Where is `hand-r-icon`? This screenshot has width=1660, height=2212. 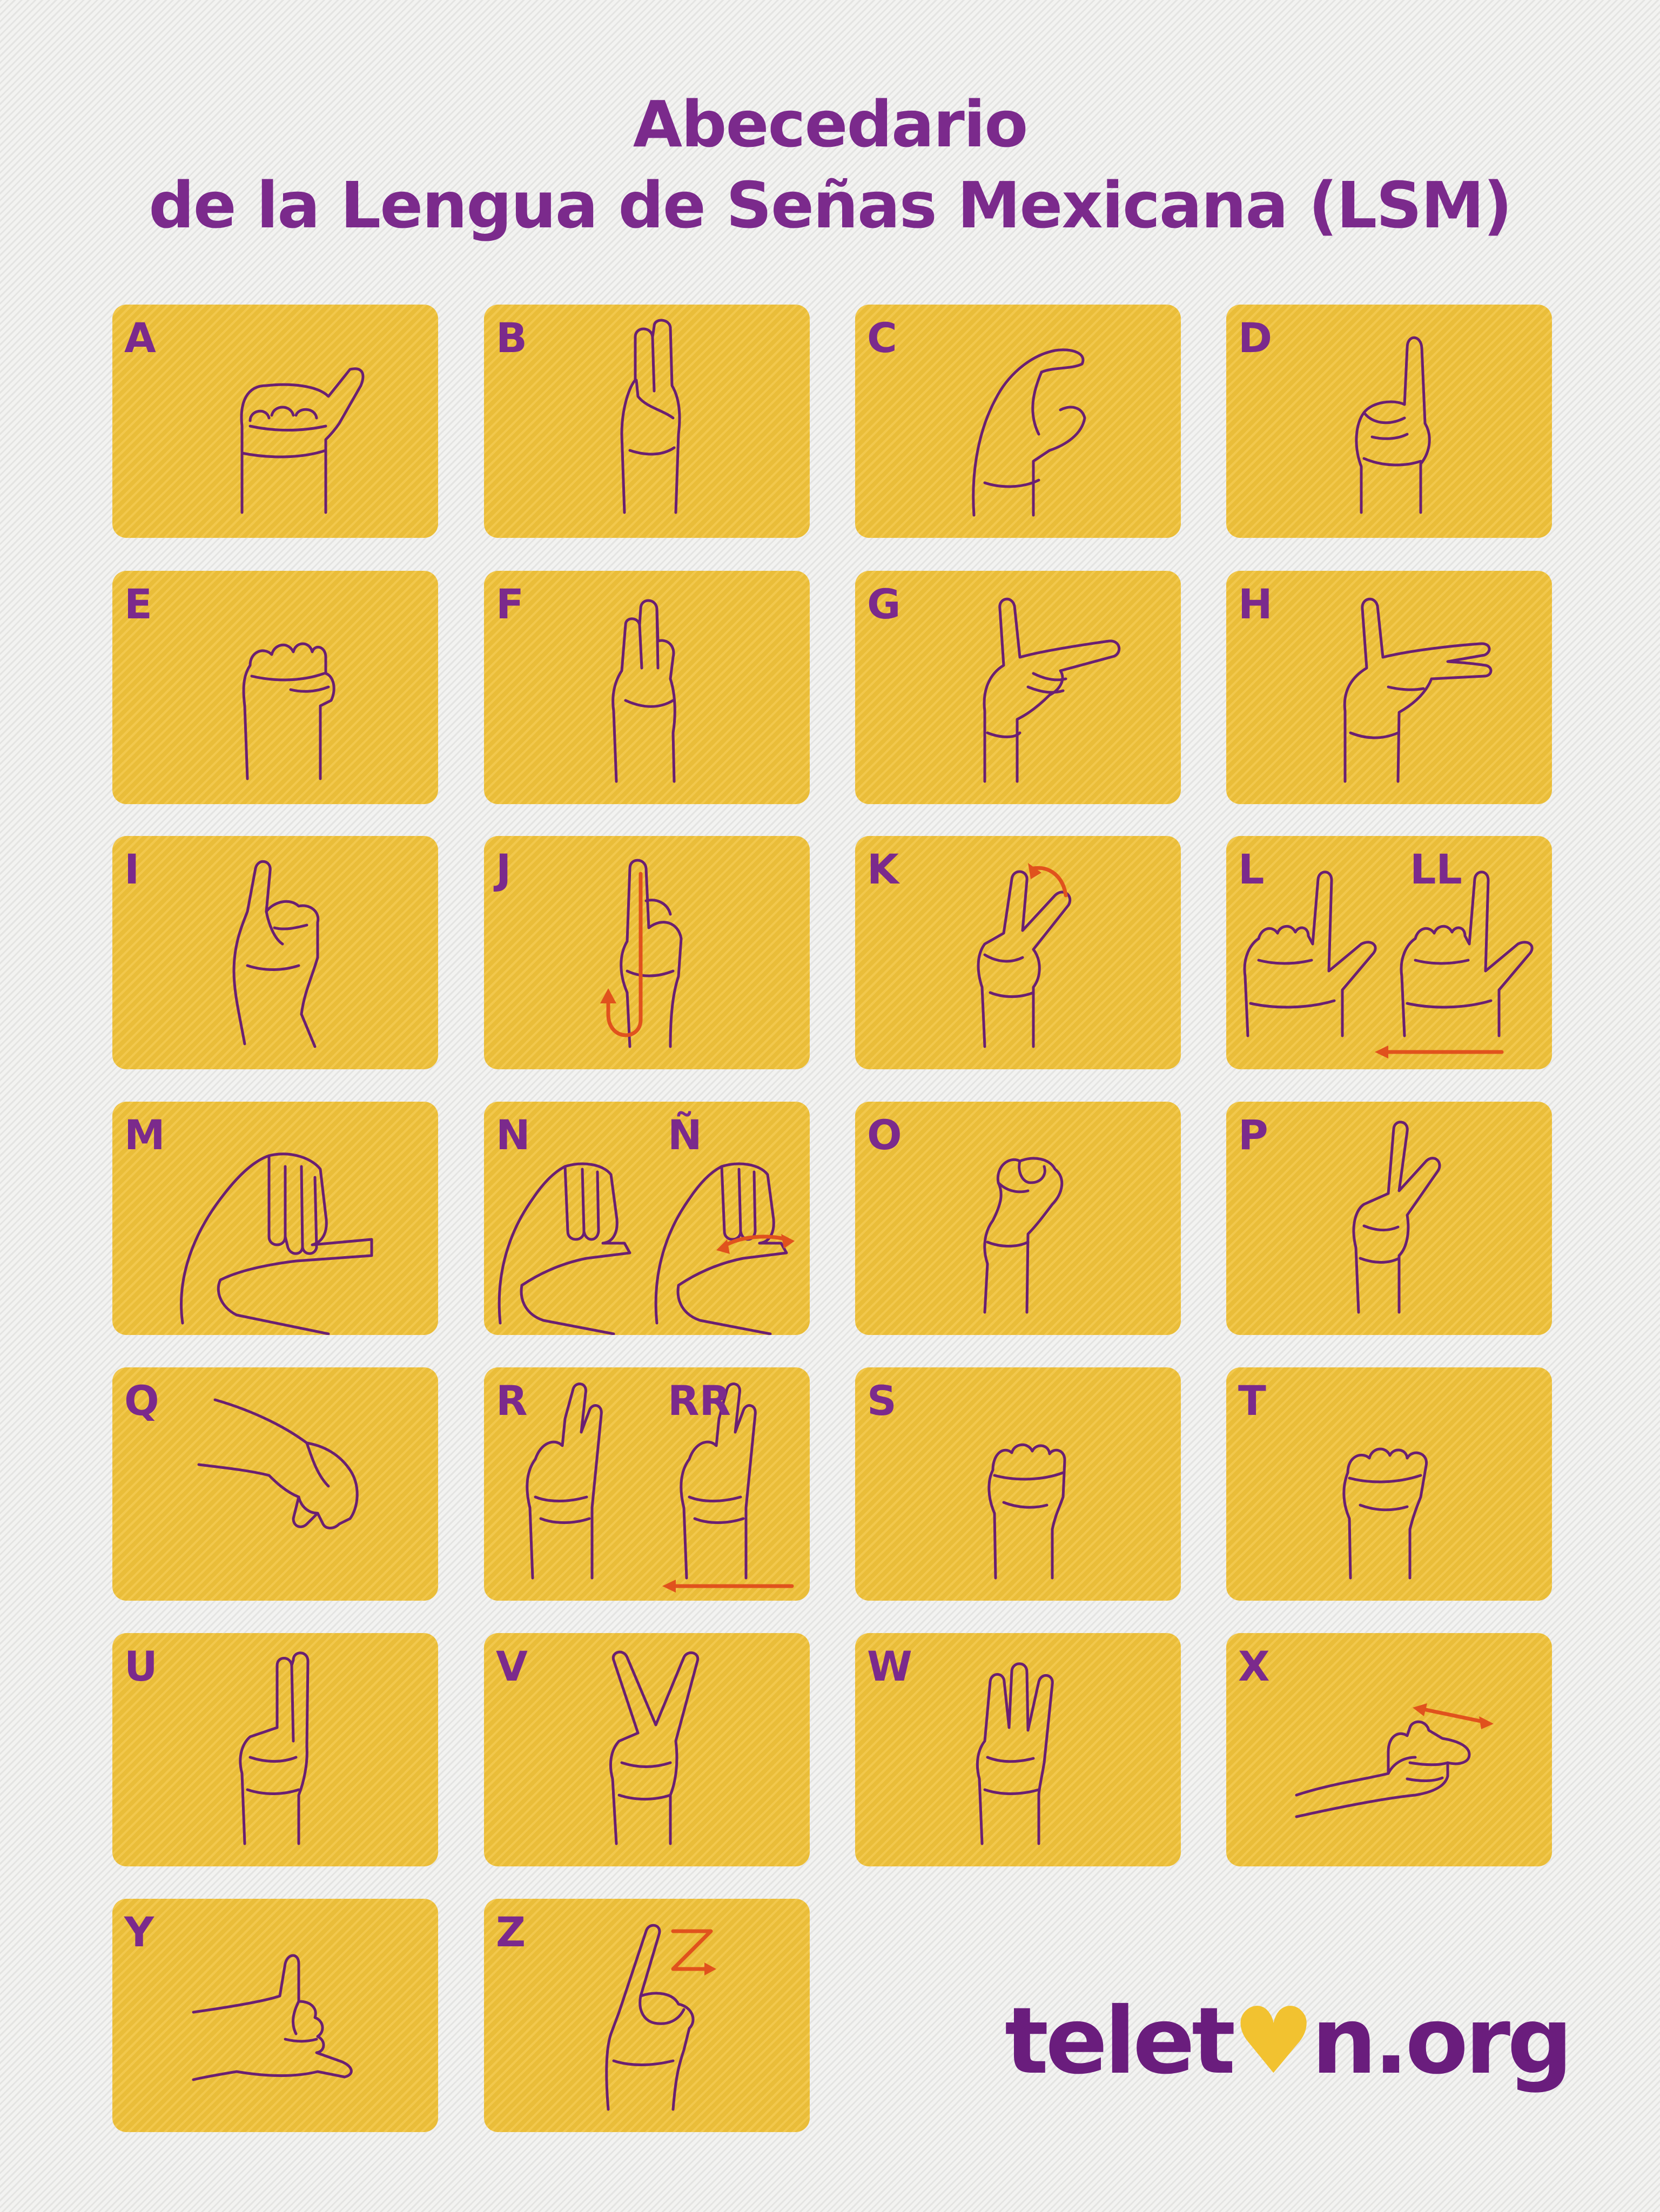 hand-r-icon is located at coordinates (660, 1487).